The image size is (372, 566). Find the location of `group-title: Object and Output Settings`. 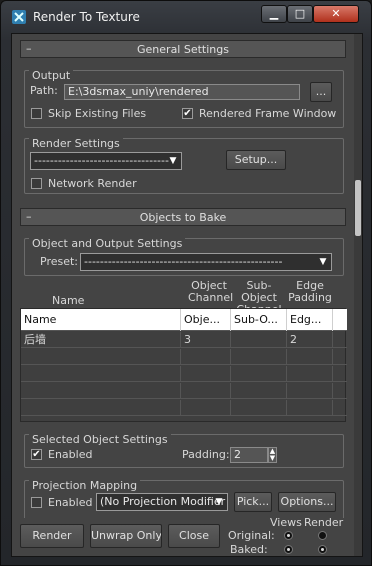

group-title: Object and Output Settings is located at coordinates (107, 243).